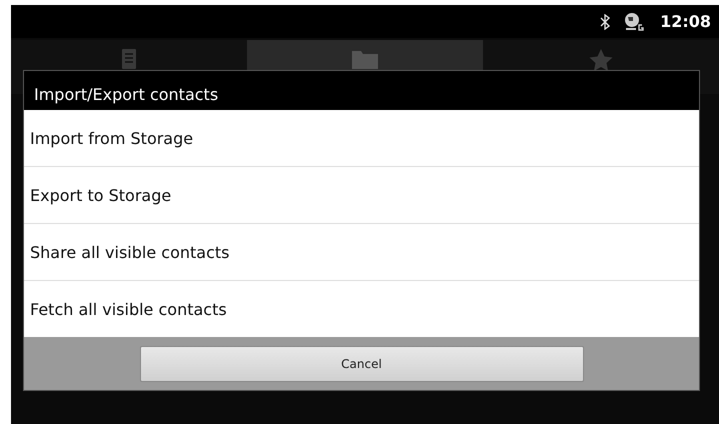  I want to click on menu-item: Export to Storage, so click(361, 195).